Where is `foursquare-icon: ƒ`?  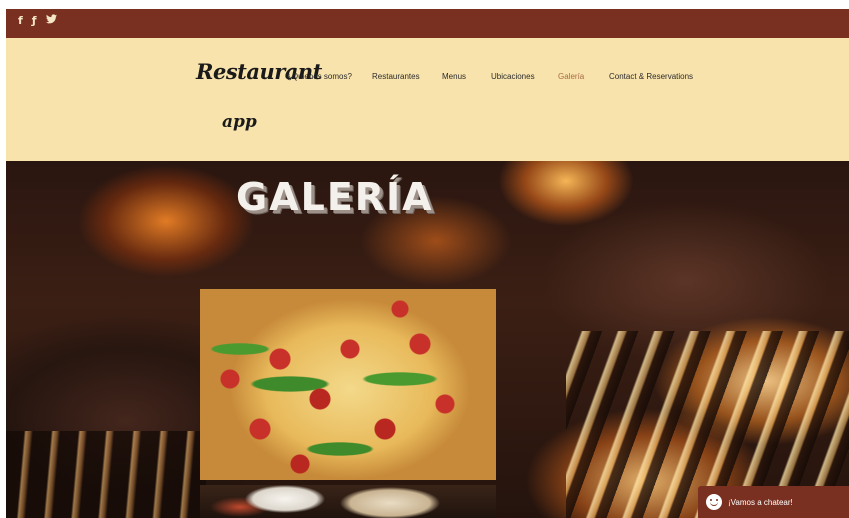
foursquare-icon: ƒ is located at coordinates (34, 20).